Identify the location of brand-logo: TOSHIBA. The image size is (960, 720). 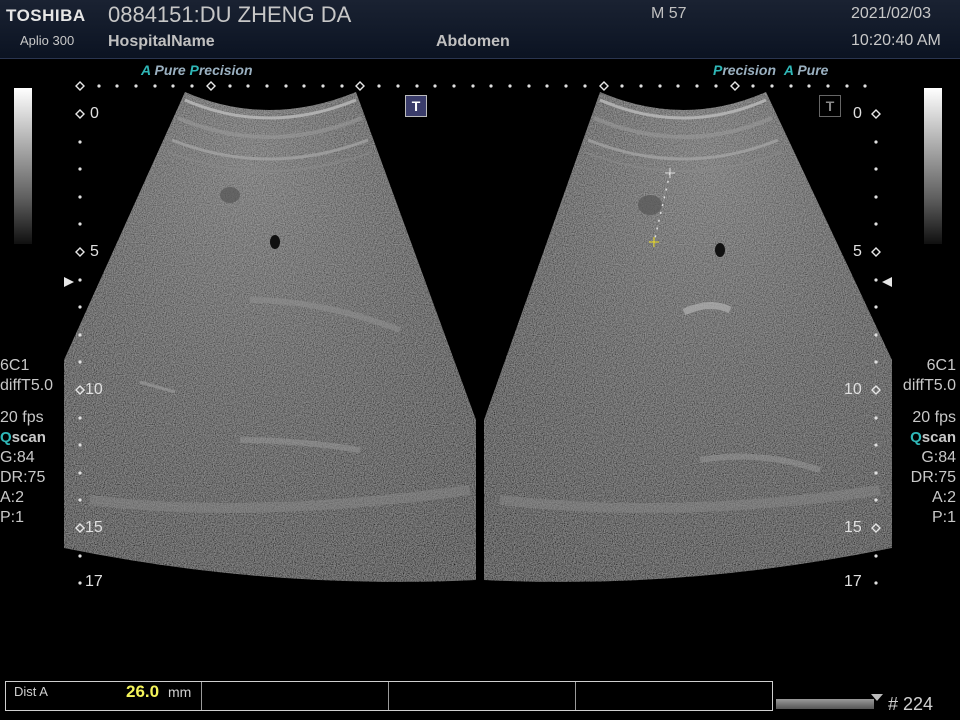
(46, 15).